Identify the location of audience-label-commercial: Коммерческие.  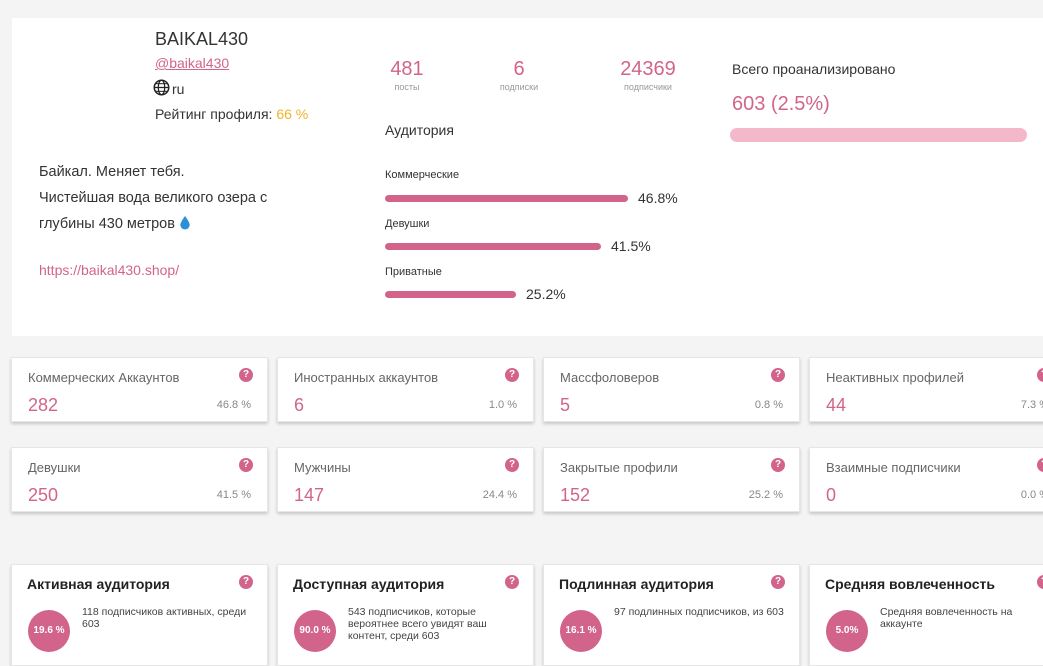
(422, 175).